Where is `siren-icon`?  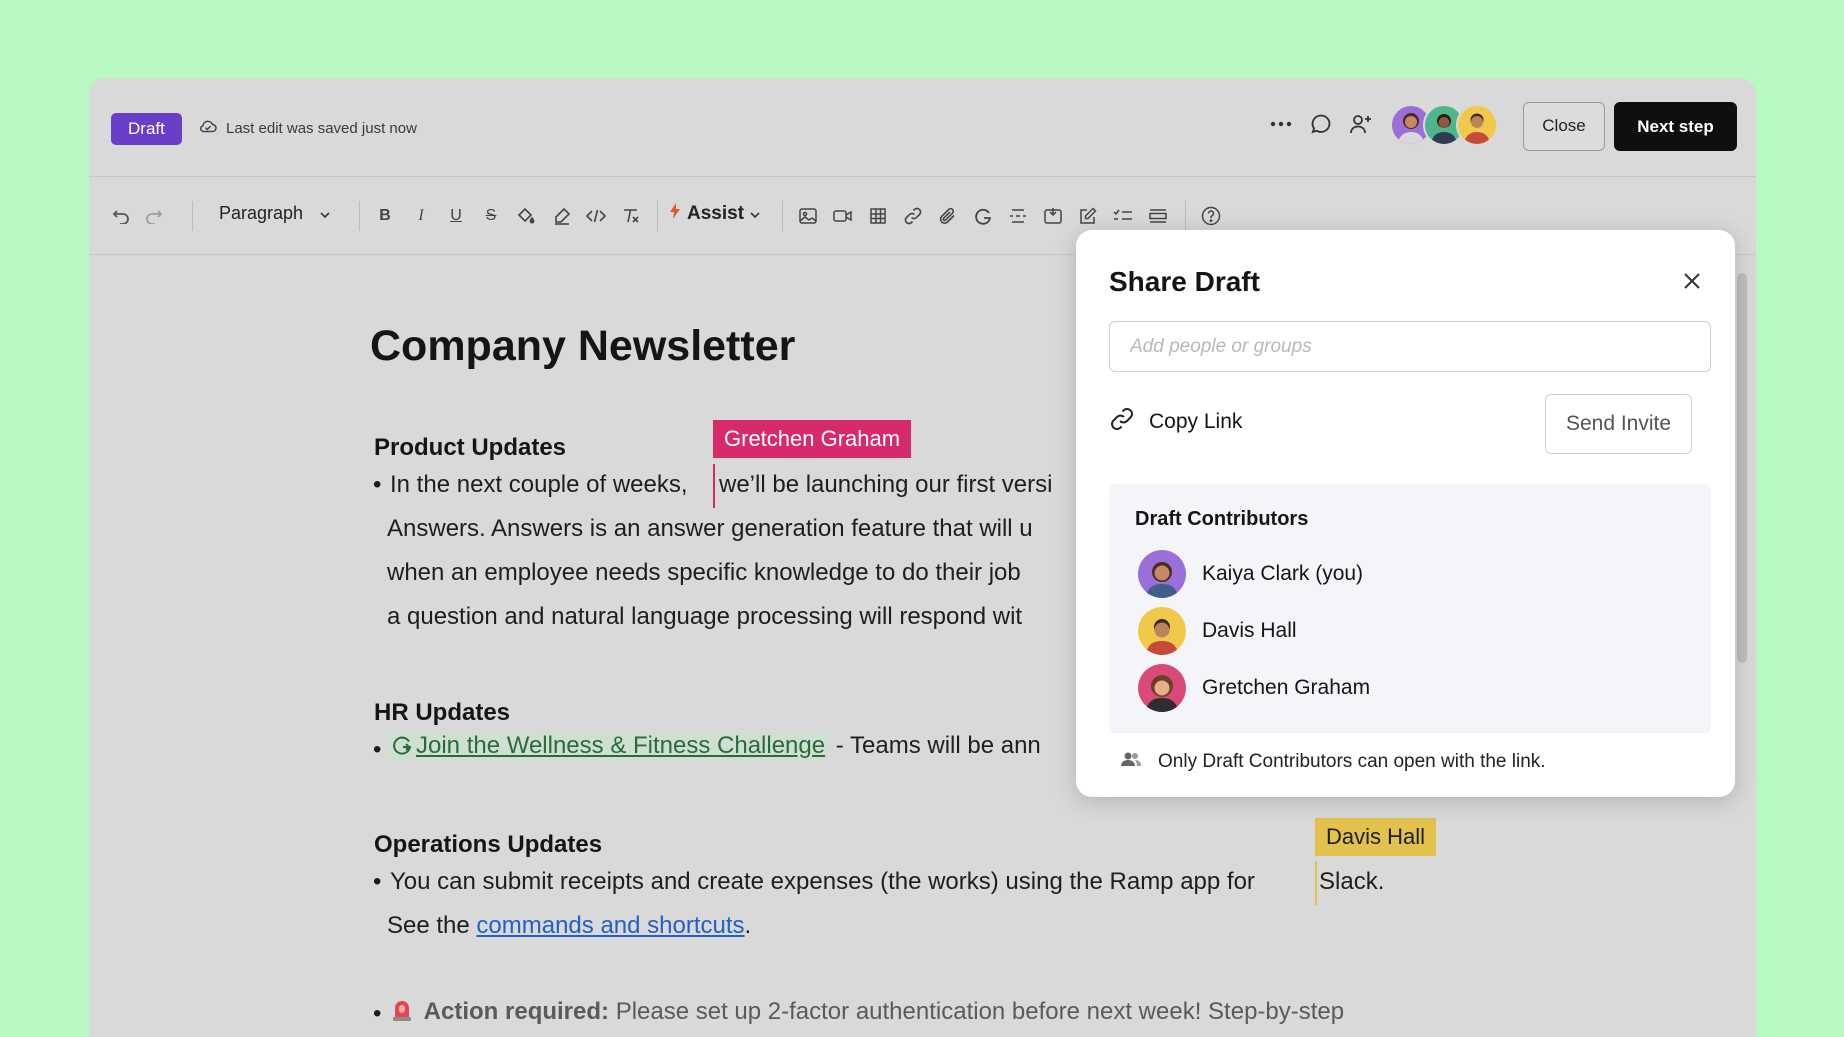
siren-icon is located at coordinates (402, 1012).